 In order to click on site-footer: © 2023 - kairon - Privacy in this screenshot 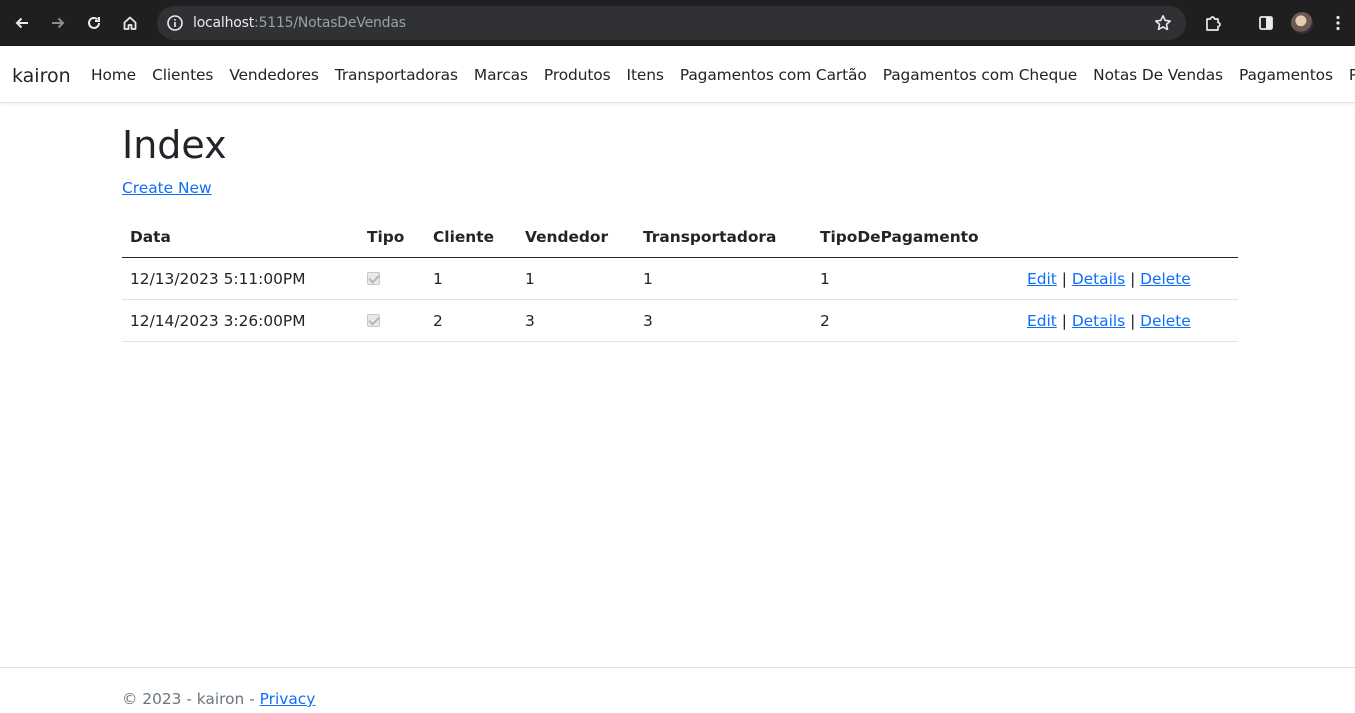, I will do `click(677, 690)`.